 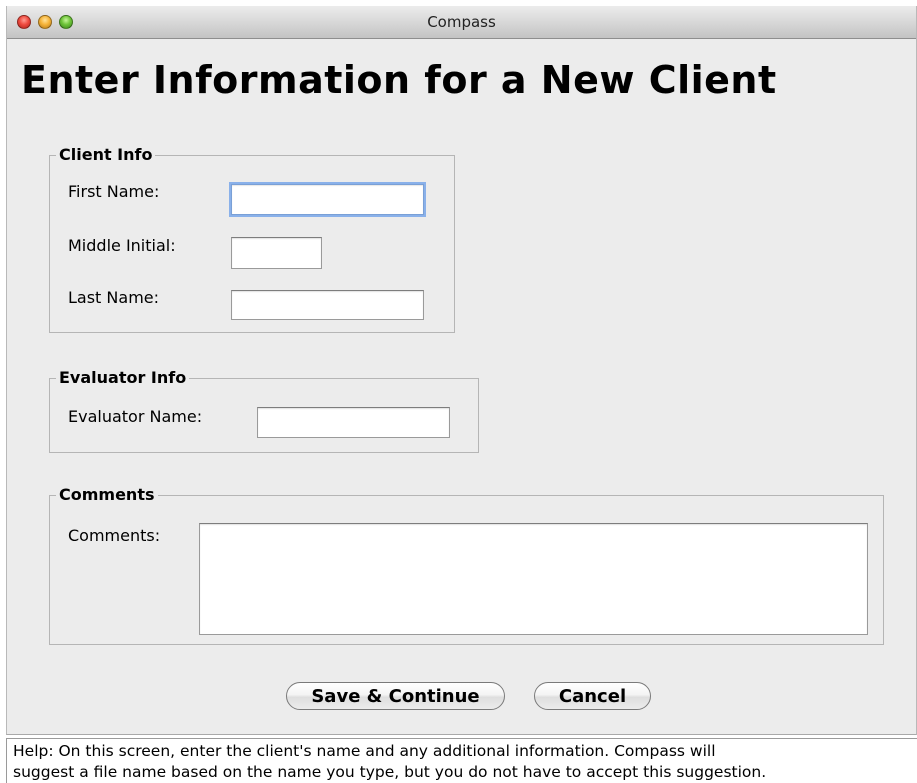 I want to click on last-name-input, so click(x=327, y=305).